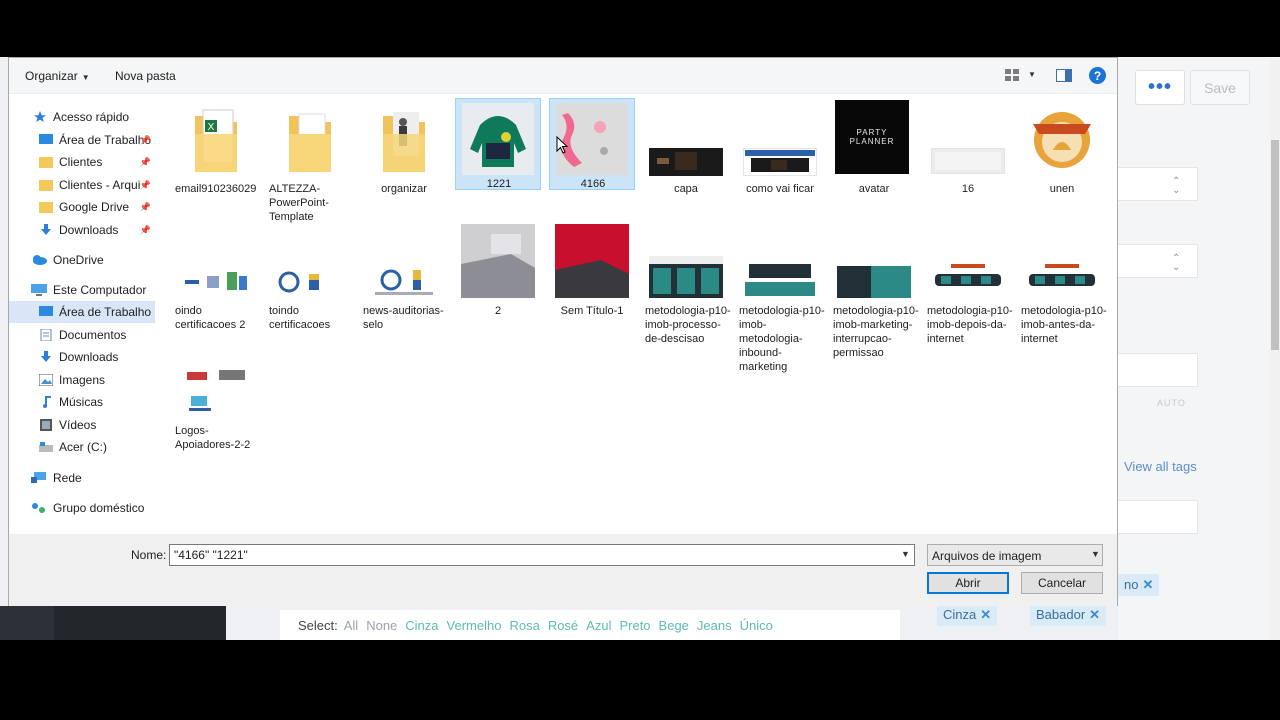 The height and width of the screenshot is (720, 1280). Describe the element at coordinates (1275, 245) in the screenshot. I see `page-scrollbar-thumb` at that location.